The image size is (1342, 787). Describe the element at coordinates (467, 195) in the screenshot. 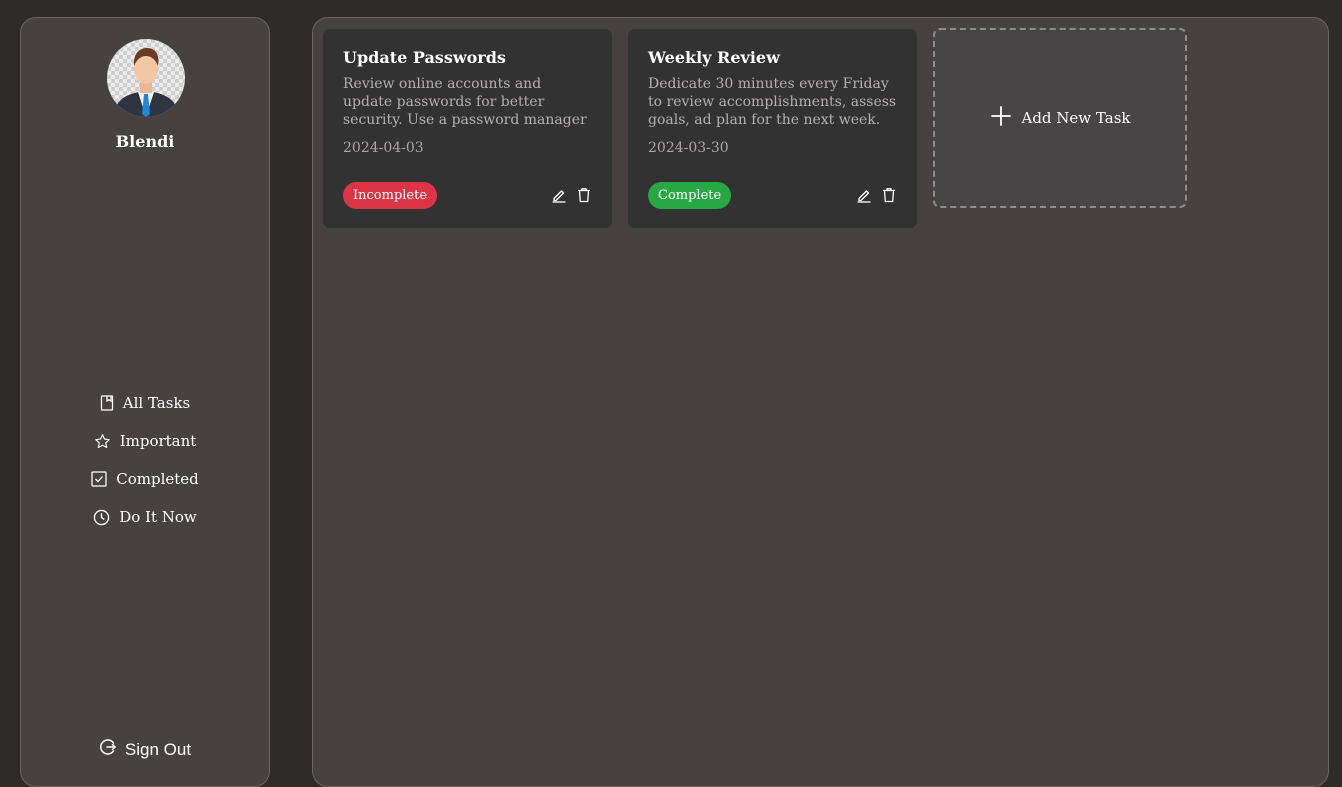

I see `task-footer: Incomplete` at that location.